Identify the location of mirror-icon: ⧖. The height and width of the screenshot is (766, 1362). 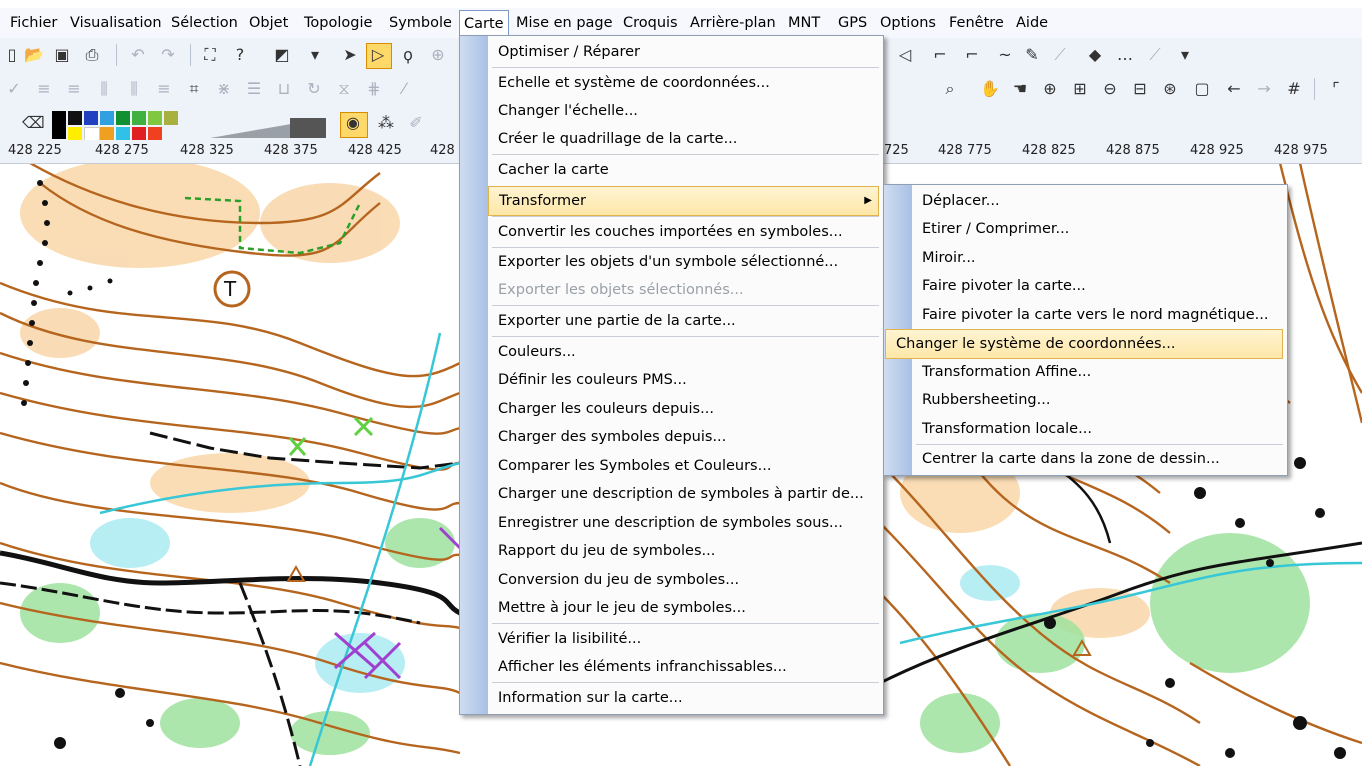
(344, 89).